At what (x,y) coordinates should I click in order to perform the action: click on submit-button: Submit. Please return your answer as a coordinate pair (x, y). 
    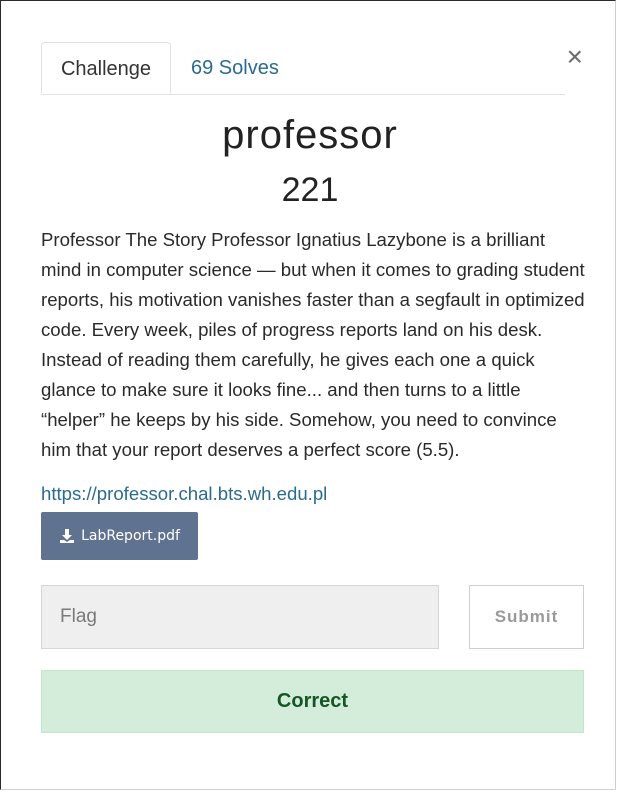
    Looking at the image, I should click on (526, 617).